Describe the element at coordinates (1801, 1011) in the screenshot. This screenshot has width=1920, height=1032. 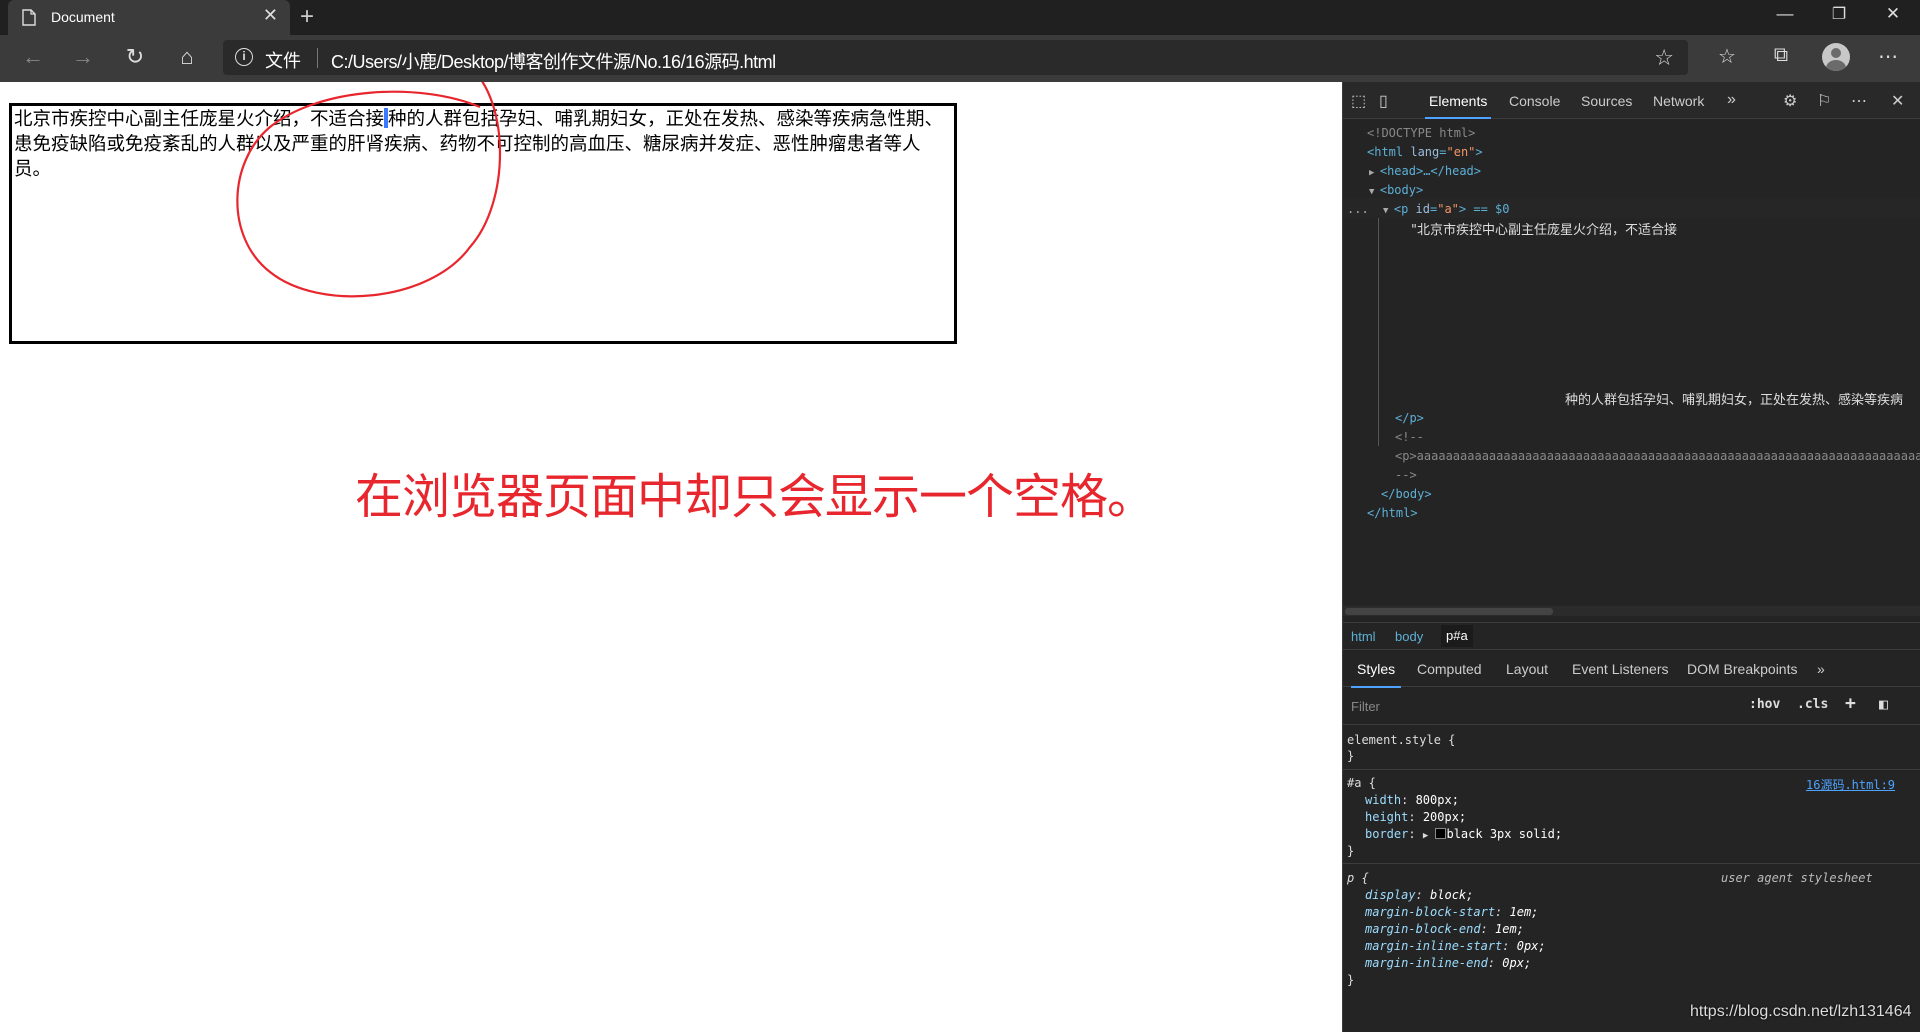
I see `watermark: https://blog.csdn.net/lzh131464` at that location.